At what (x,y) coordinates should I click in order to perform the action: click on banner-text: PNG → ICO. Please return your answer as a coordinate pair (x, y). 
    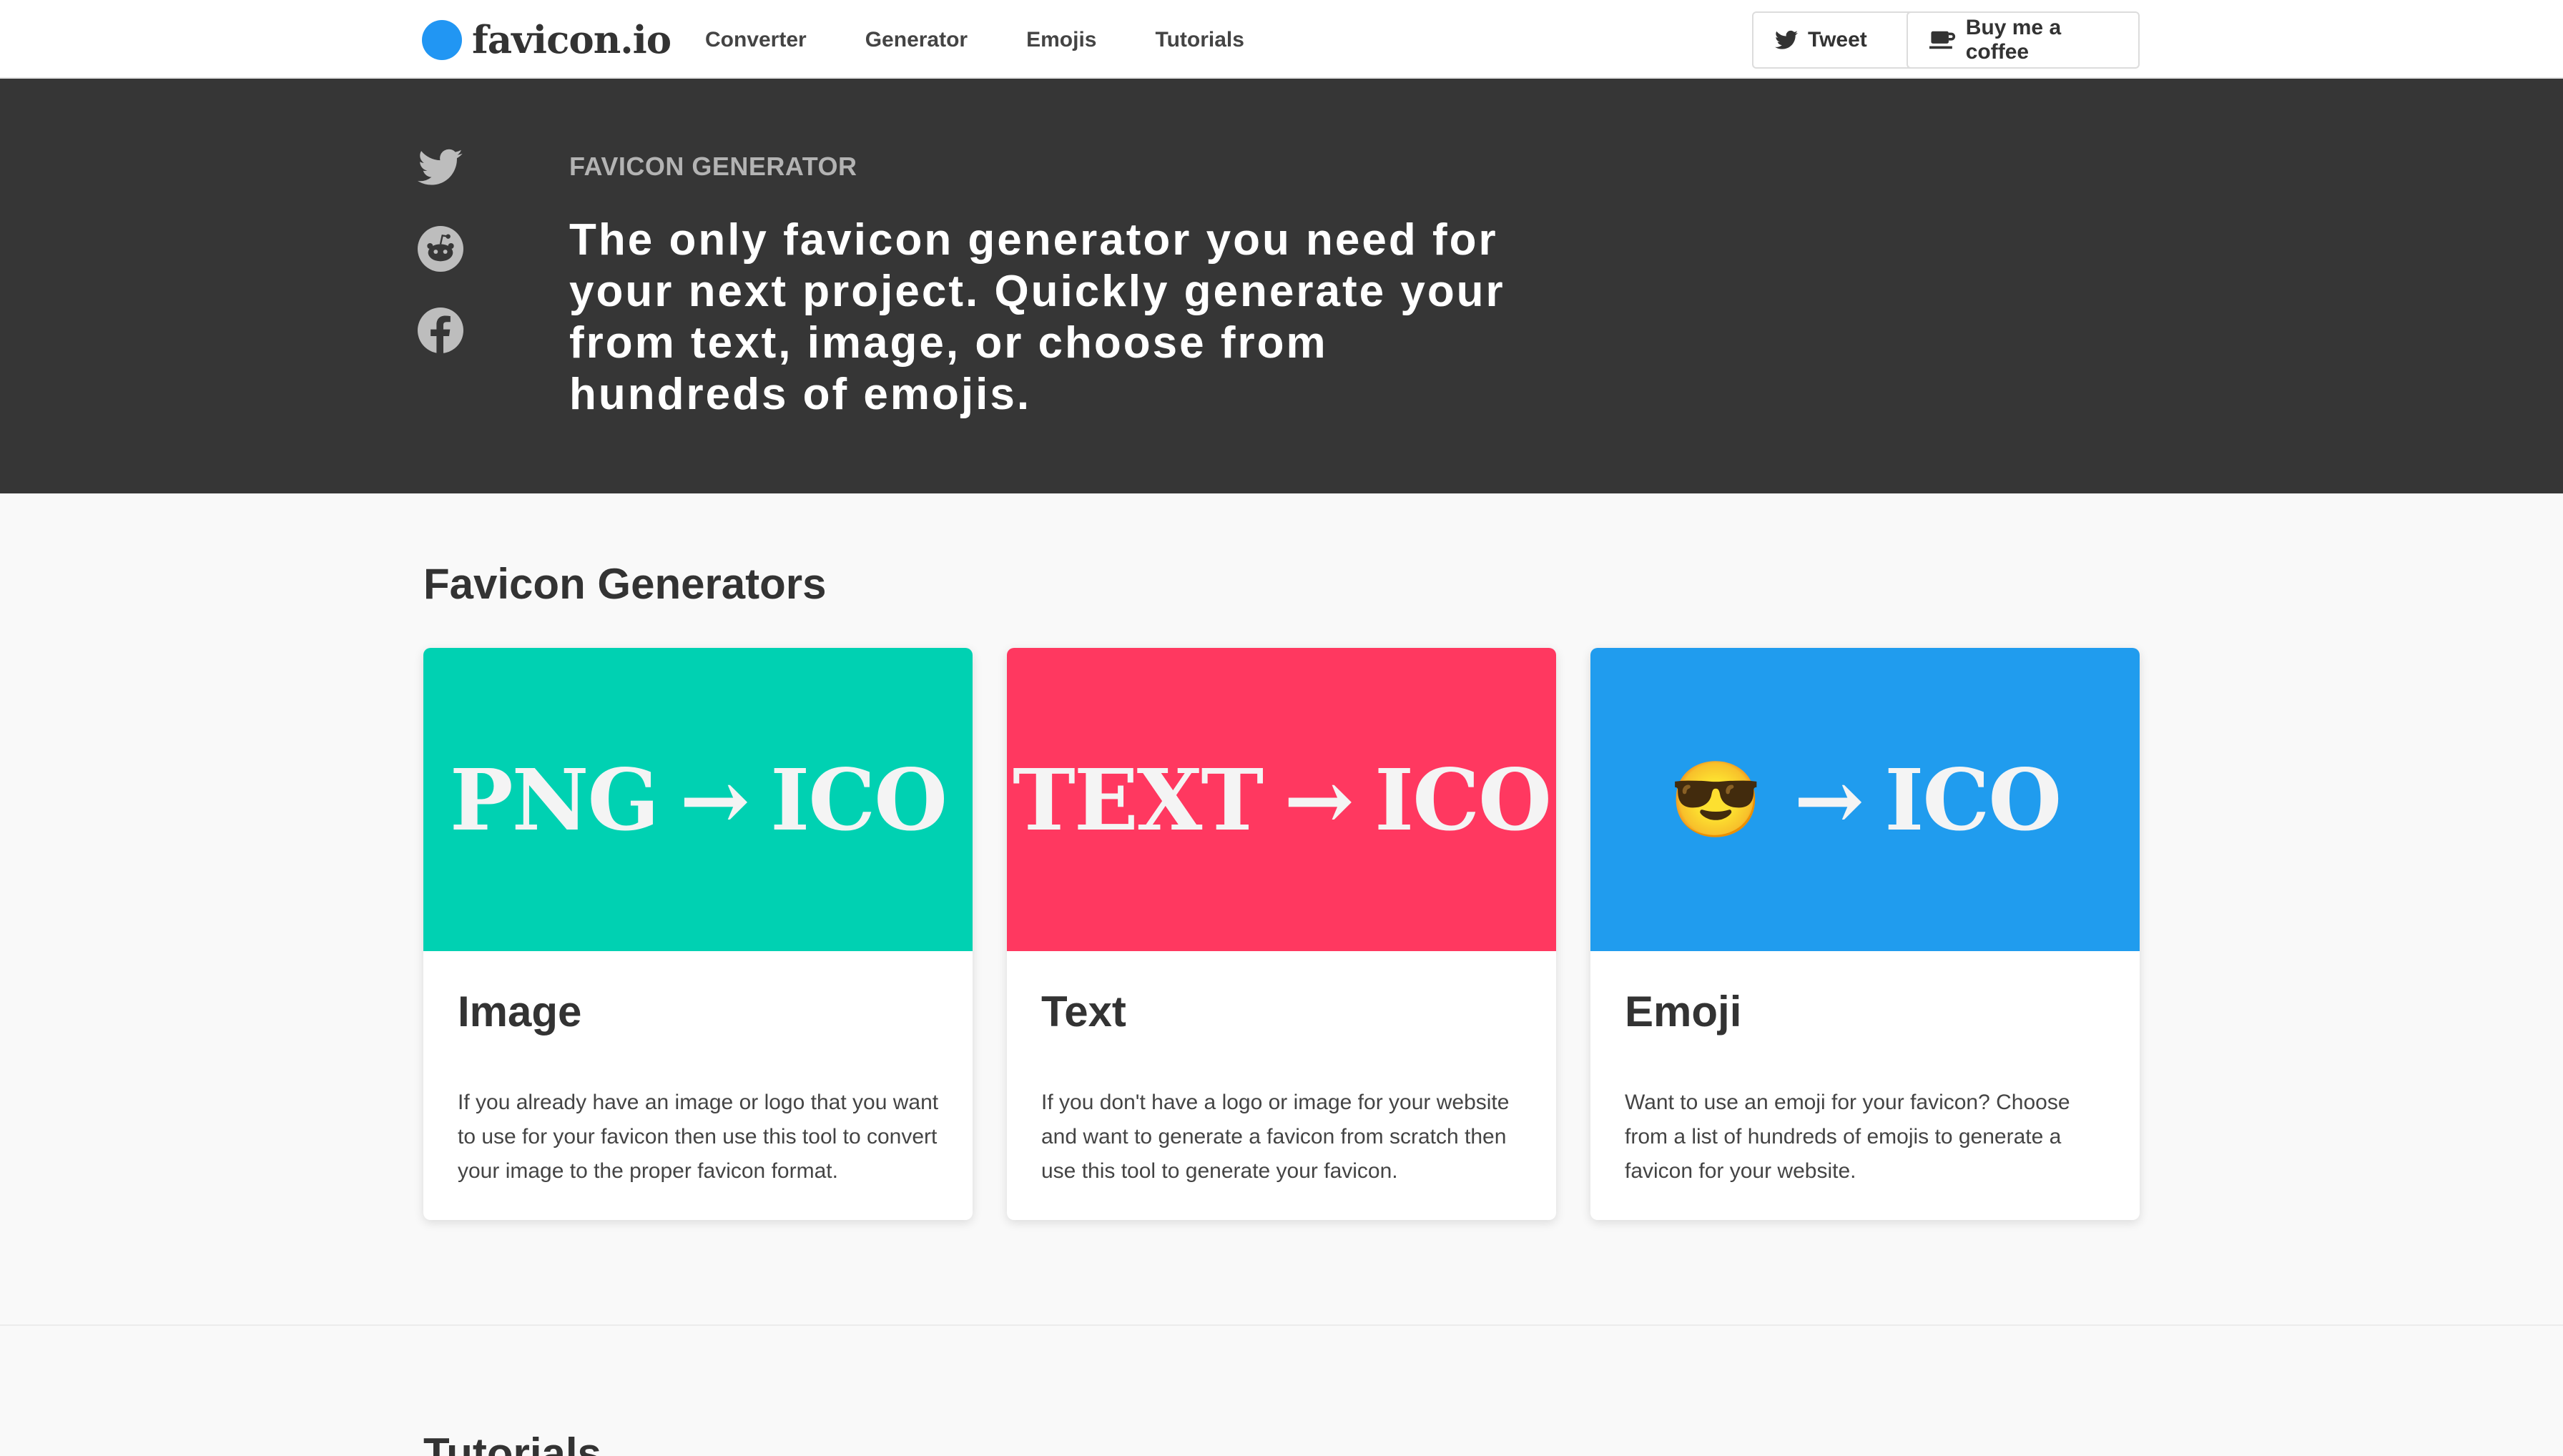
    Looking at the image, I should click on (698, 800).